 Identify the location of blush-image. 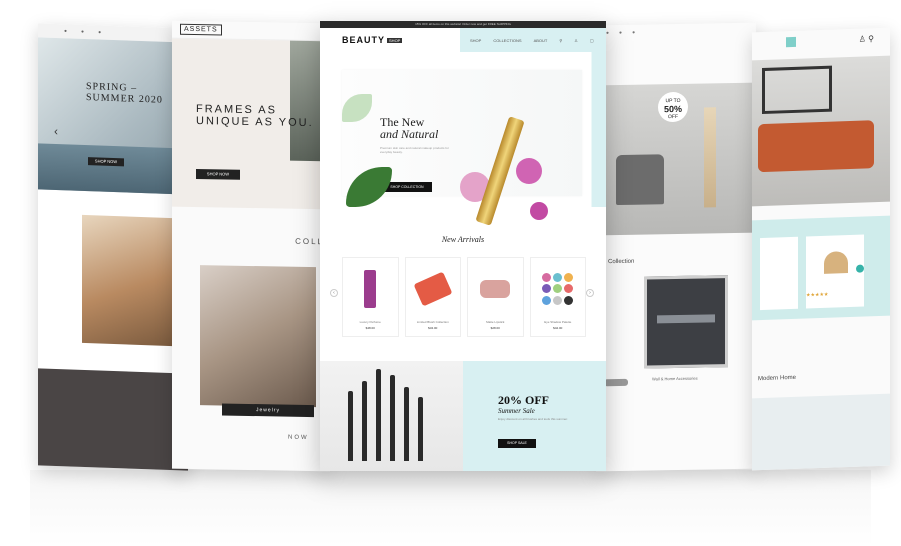
(433, 289).